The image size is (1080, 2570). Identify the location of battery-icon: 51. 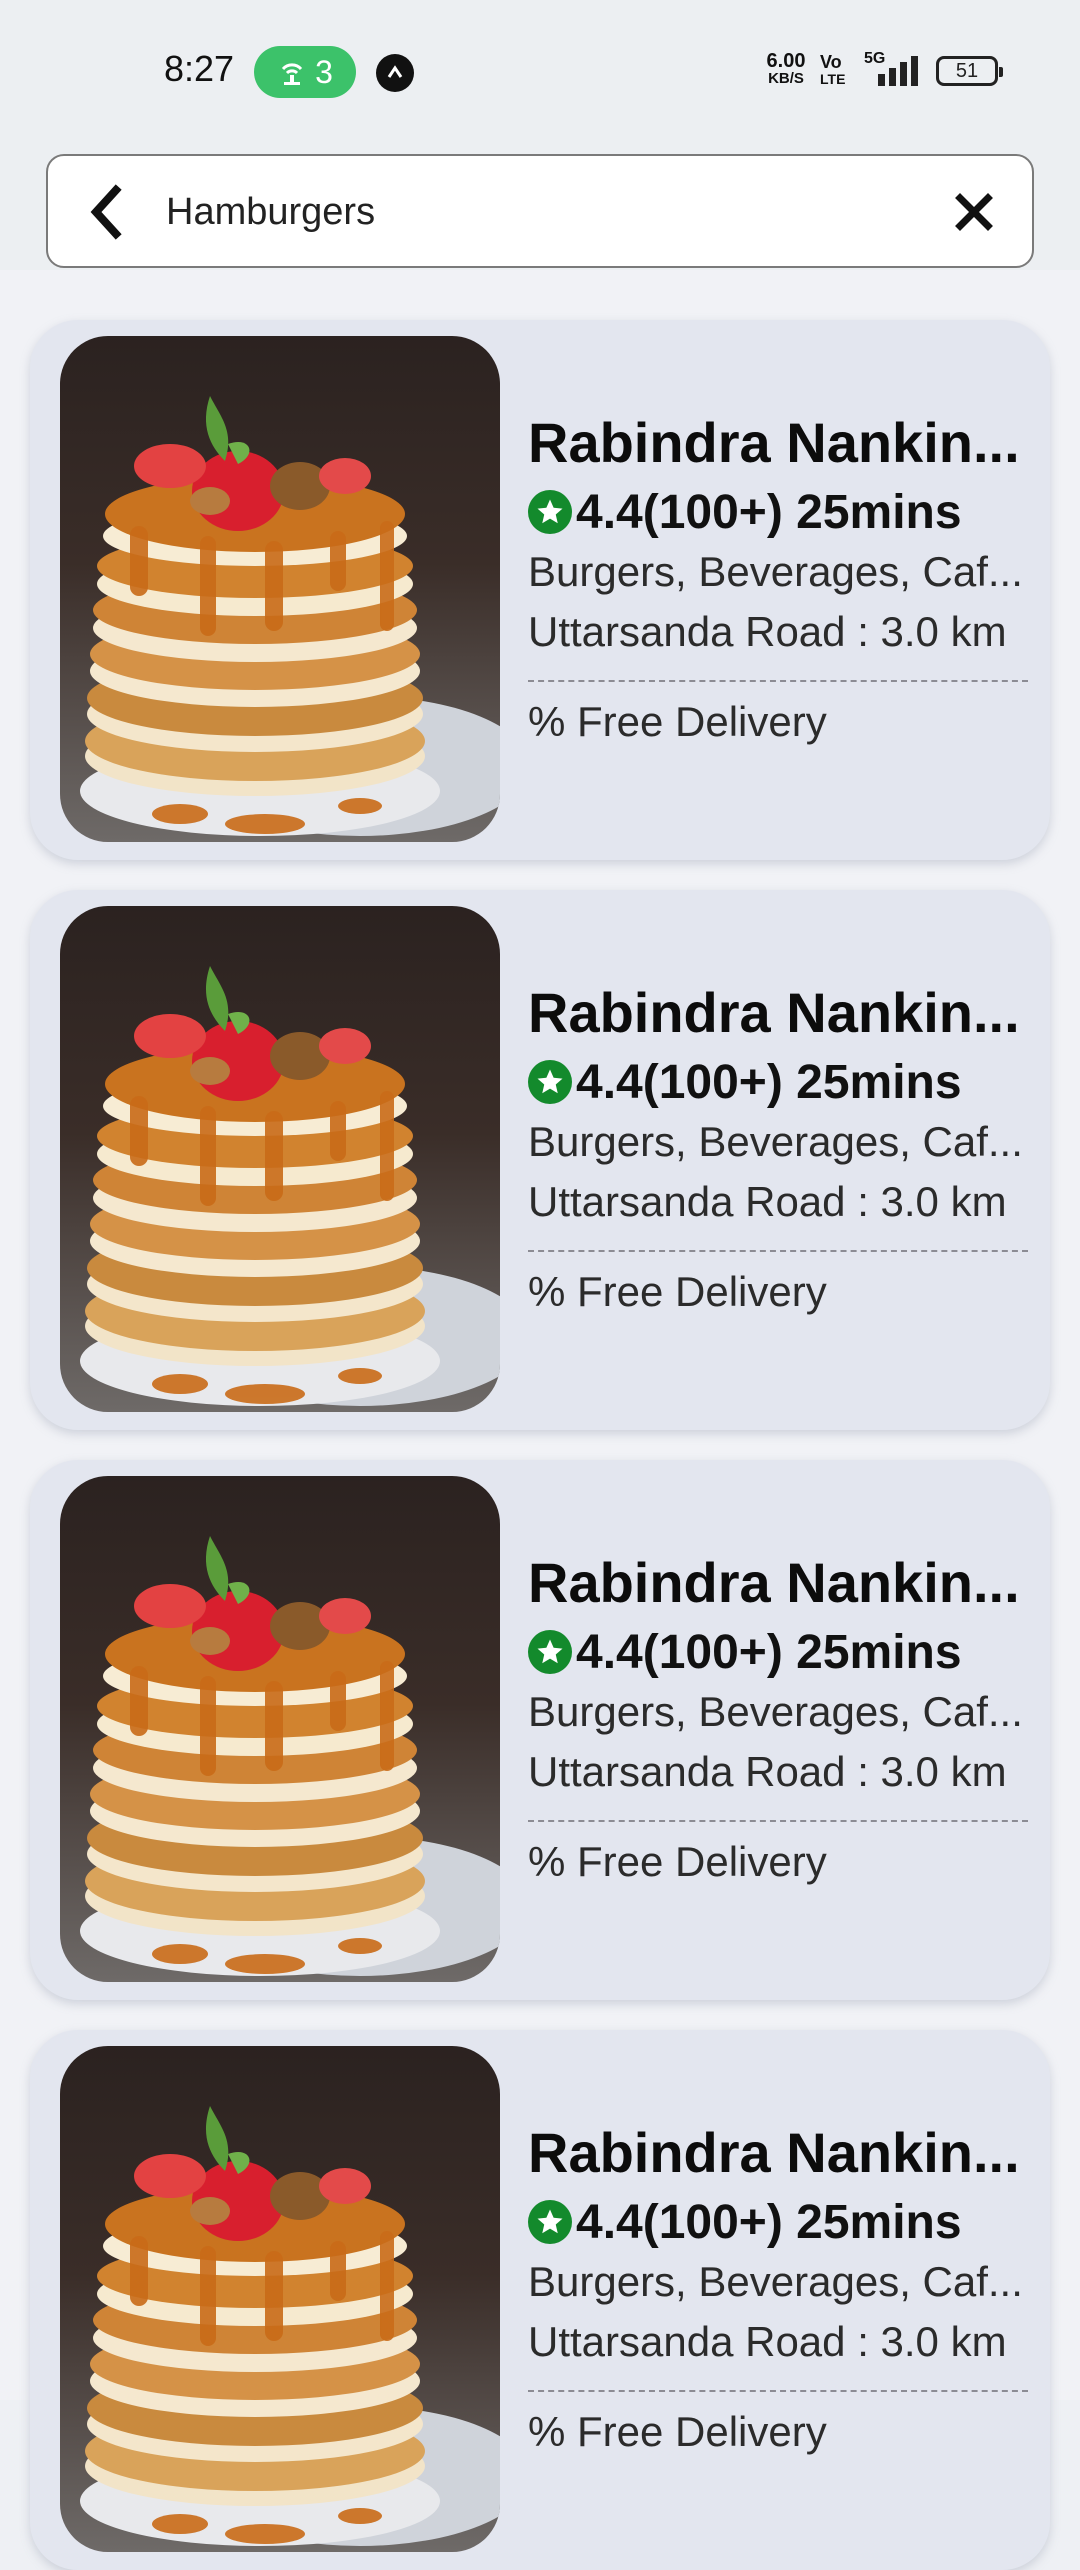
(969, 71).